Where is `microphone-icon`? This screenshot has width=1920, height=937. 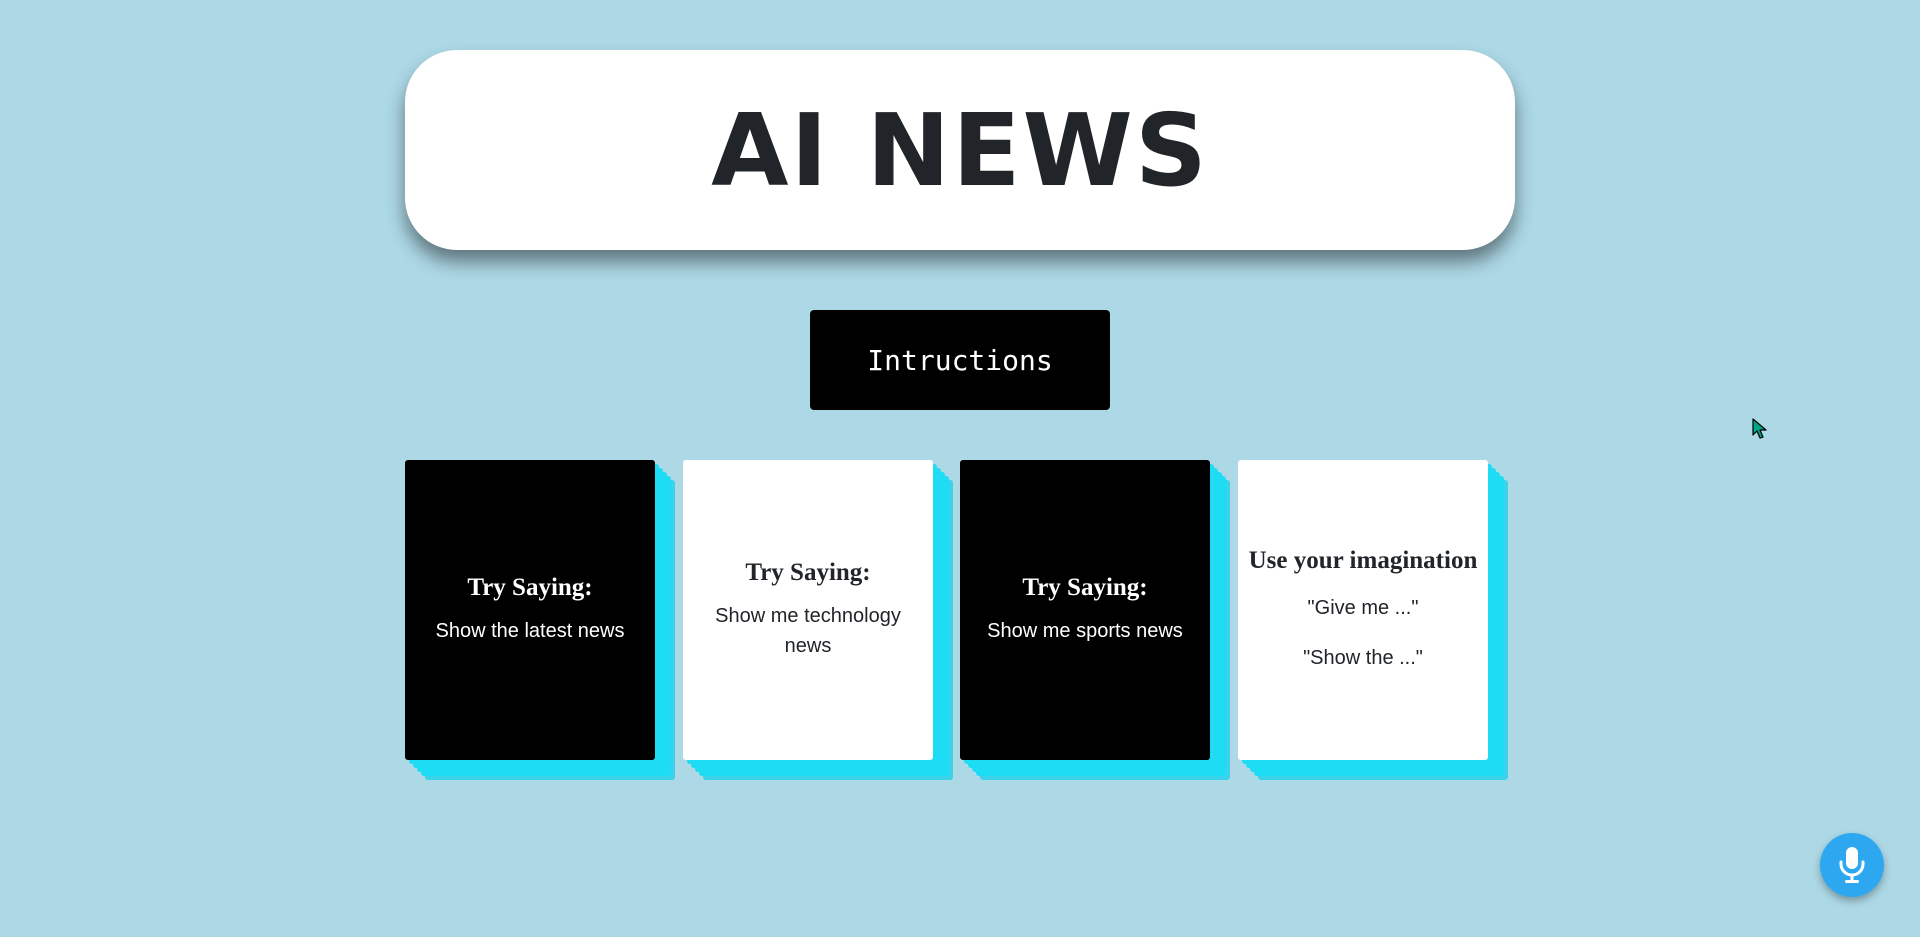
microphone-icon is located at coordinates (1852, 865).